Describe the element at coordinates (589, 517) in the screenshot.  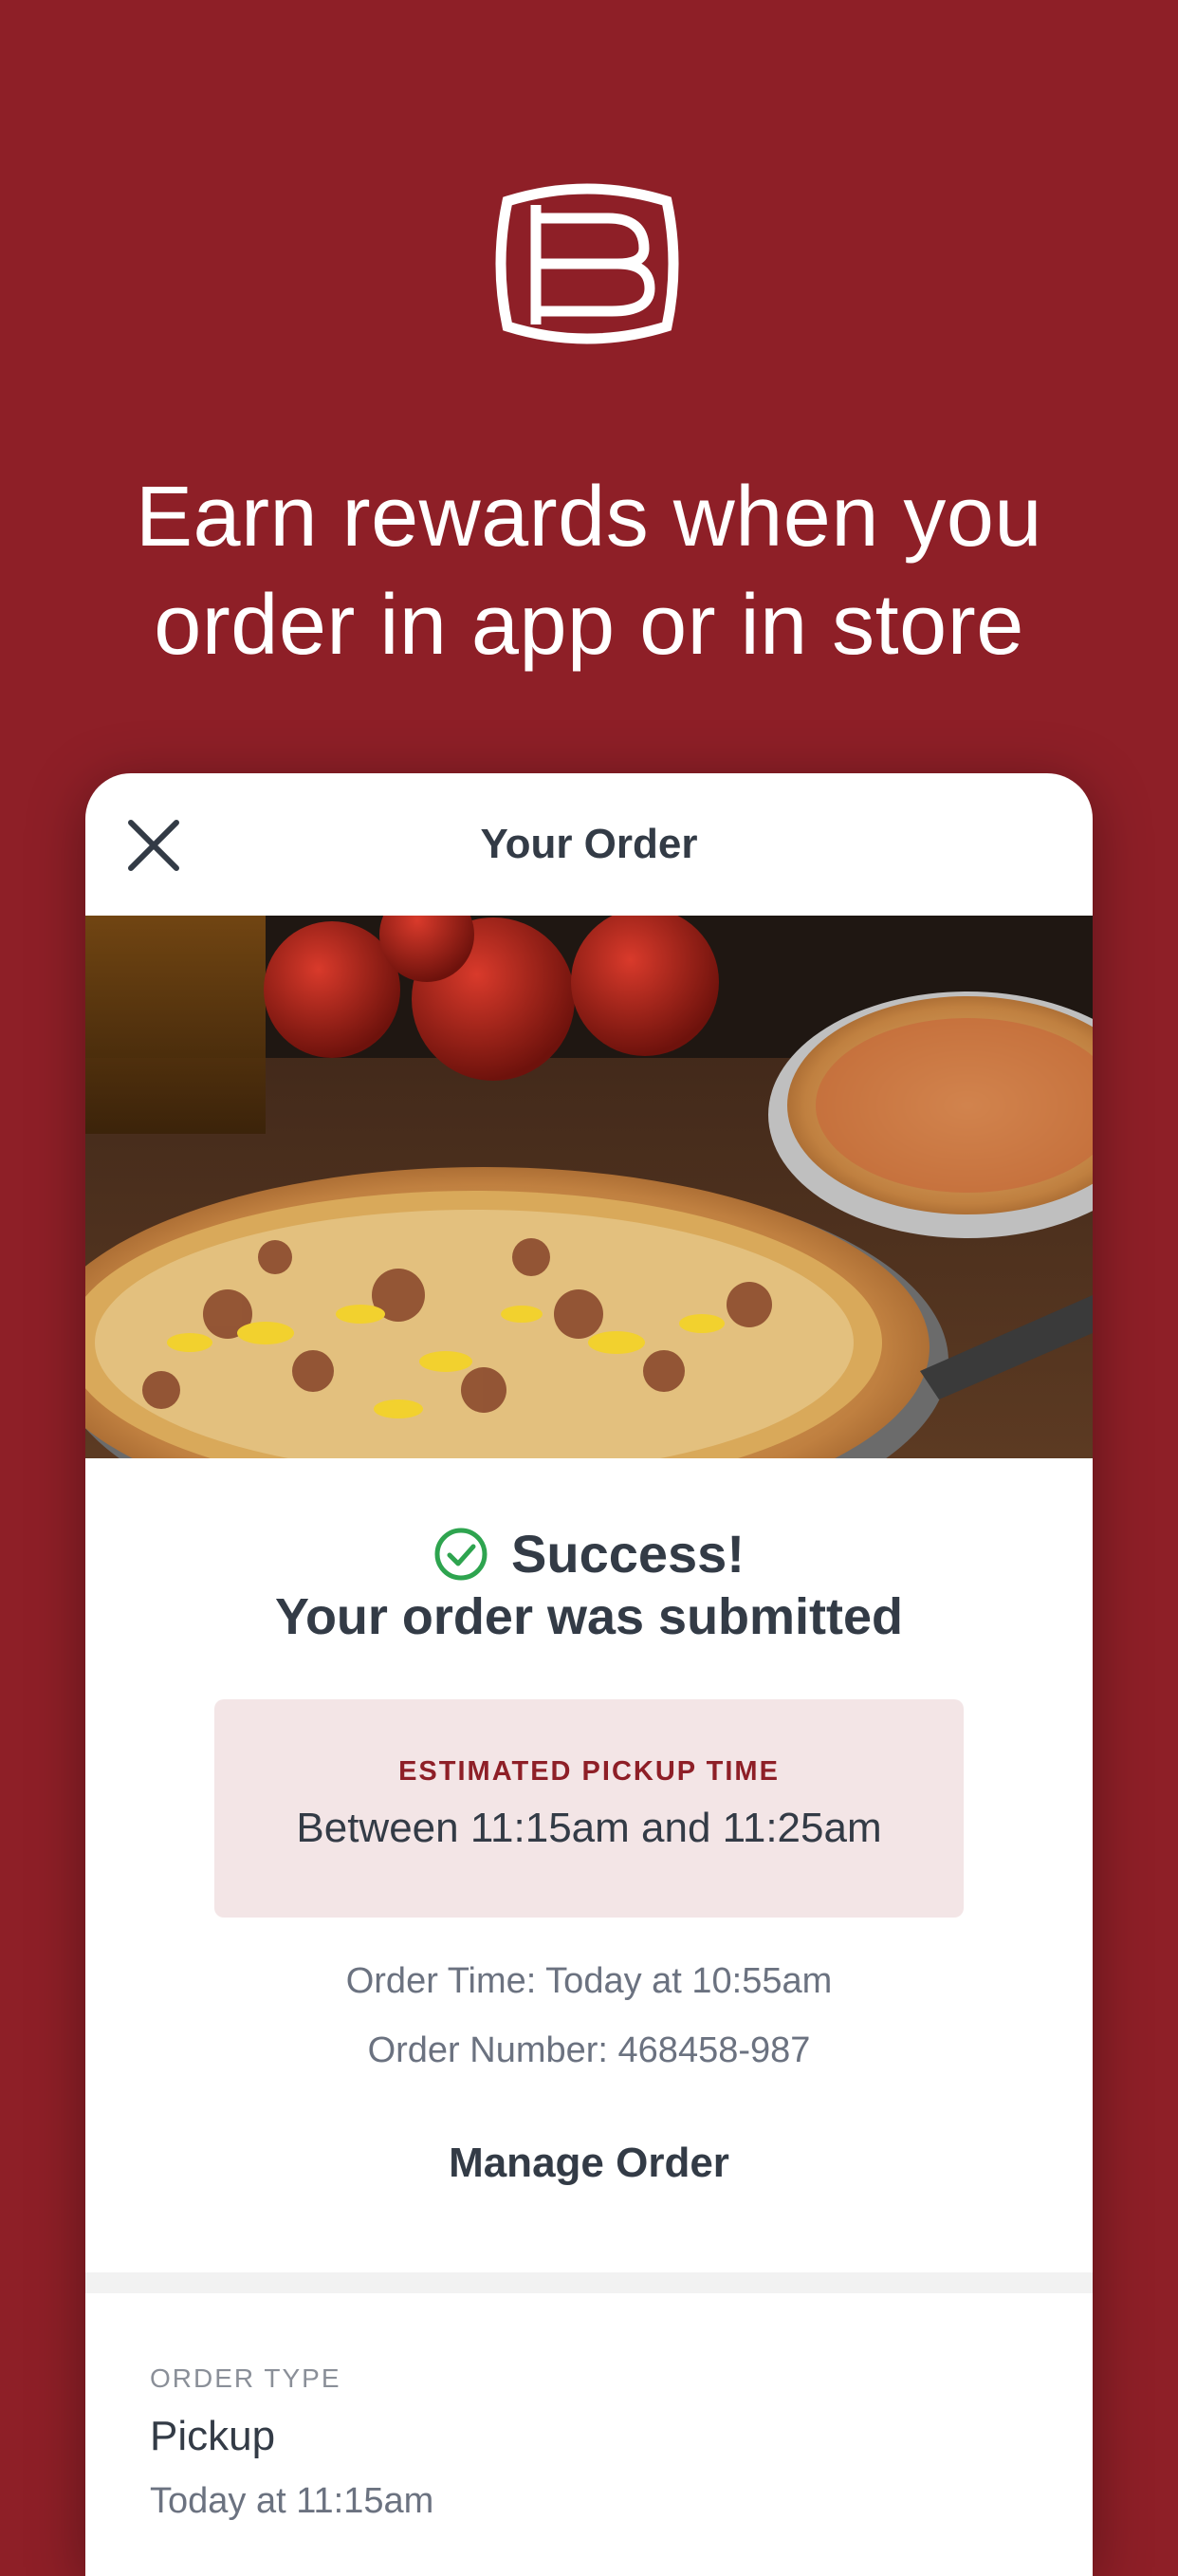
I see `headline-line-1: Earn rewards when you` at that location.